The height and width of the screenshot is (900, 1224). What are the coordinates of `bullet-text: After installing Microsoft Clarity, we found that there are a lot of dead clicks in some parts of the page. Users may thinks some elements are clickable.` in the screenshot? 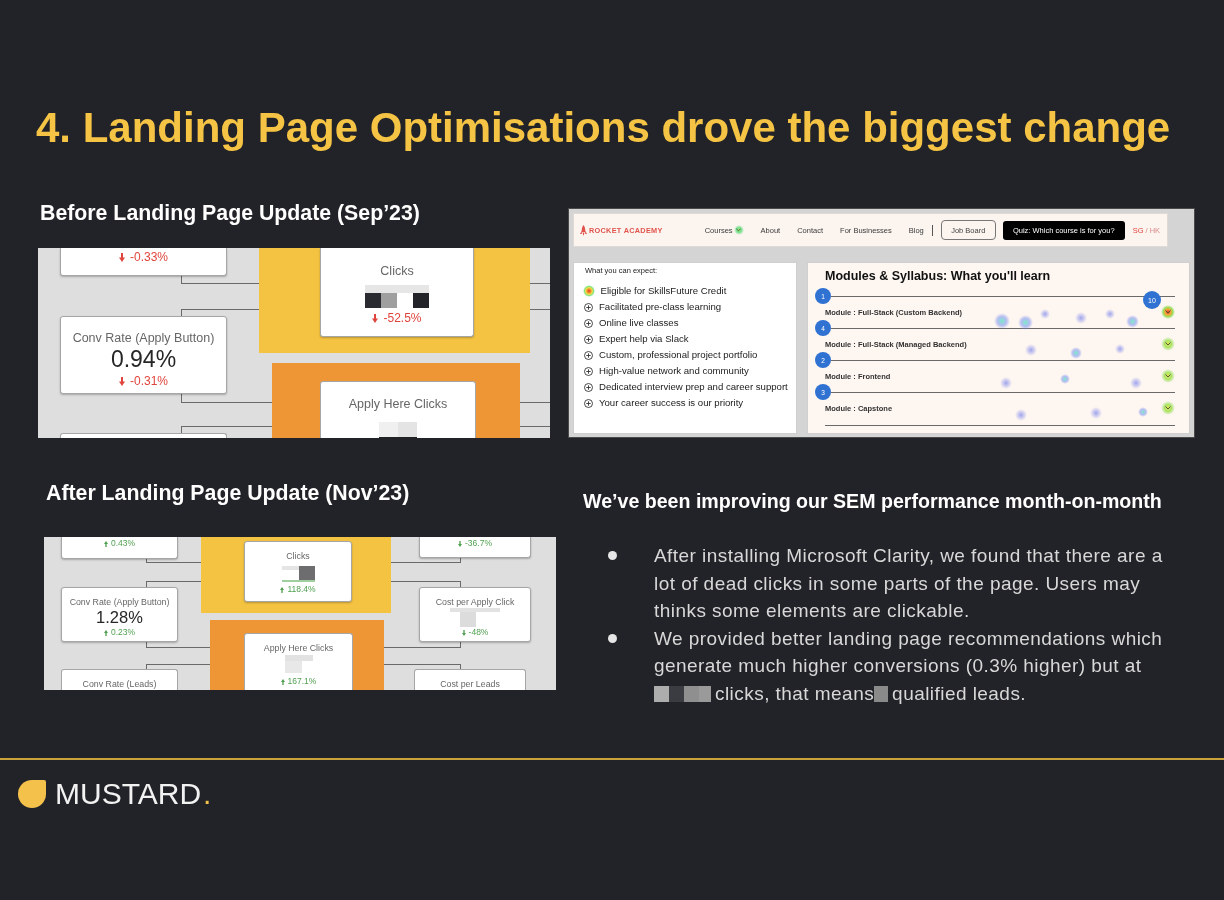 It's located at (909, 583).